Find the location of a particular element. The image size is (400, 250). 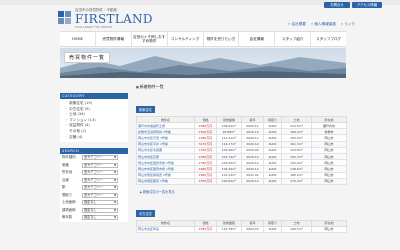

search-row: 建物面積 指定なし ▼ is located at coordinates (94, 210).